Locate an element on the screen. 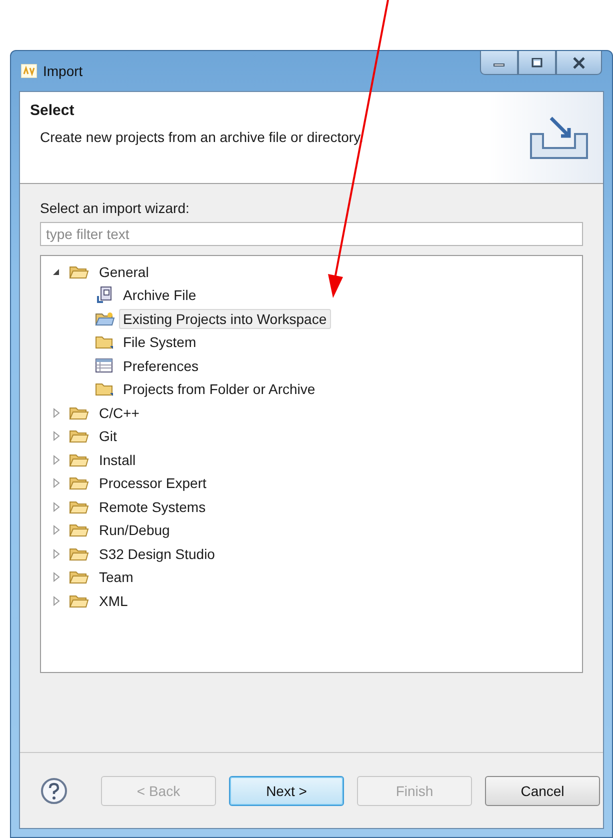  close-icon is located at coordinates (579, 62).